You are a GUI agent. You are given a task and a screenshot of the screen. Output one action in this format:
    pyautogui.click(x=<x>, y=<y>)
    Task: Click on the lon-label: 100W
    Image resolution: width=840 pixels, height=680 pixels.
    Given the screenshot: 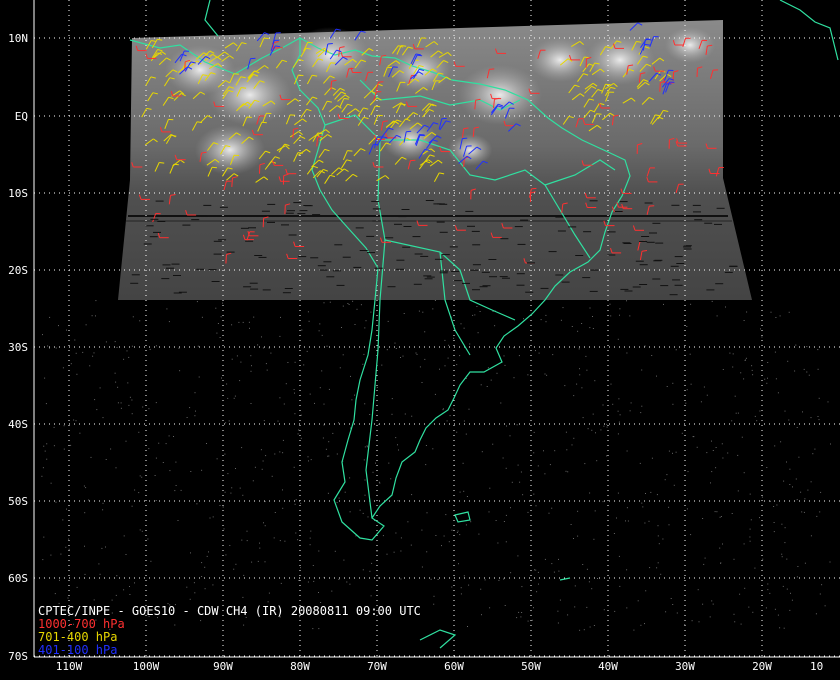 What is the action you would take?
    pyautogui.click(x=146, y=666)
    